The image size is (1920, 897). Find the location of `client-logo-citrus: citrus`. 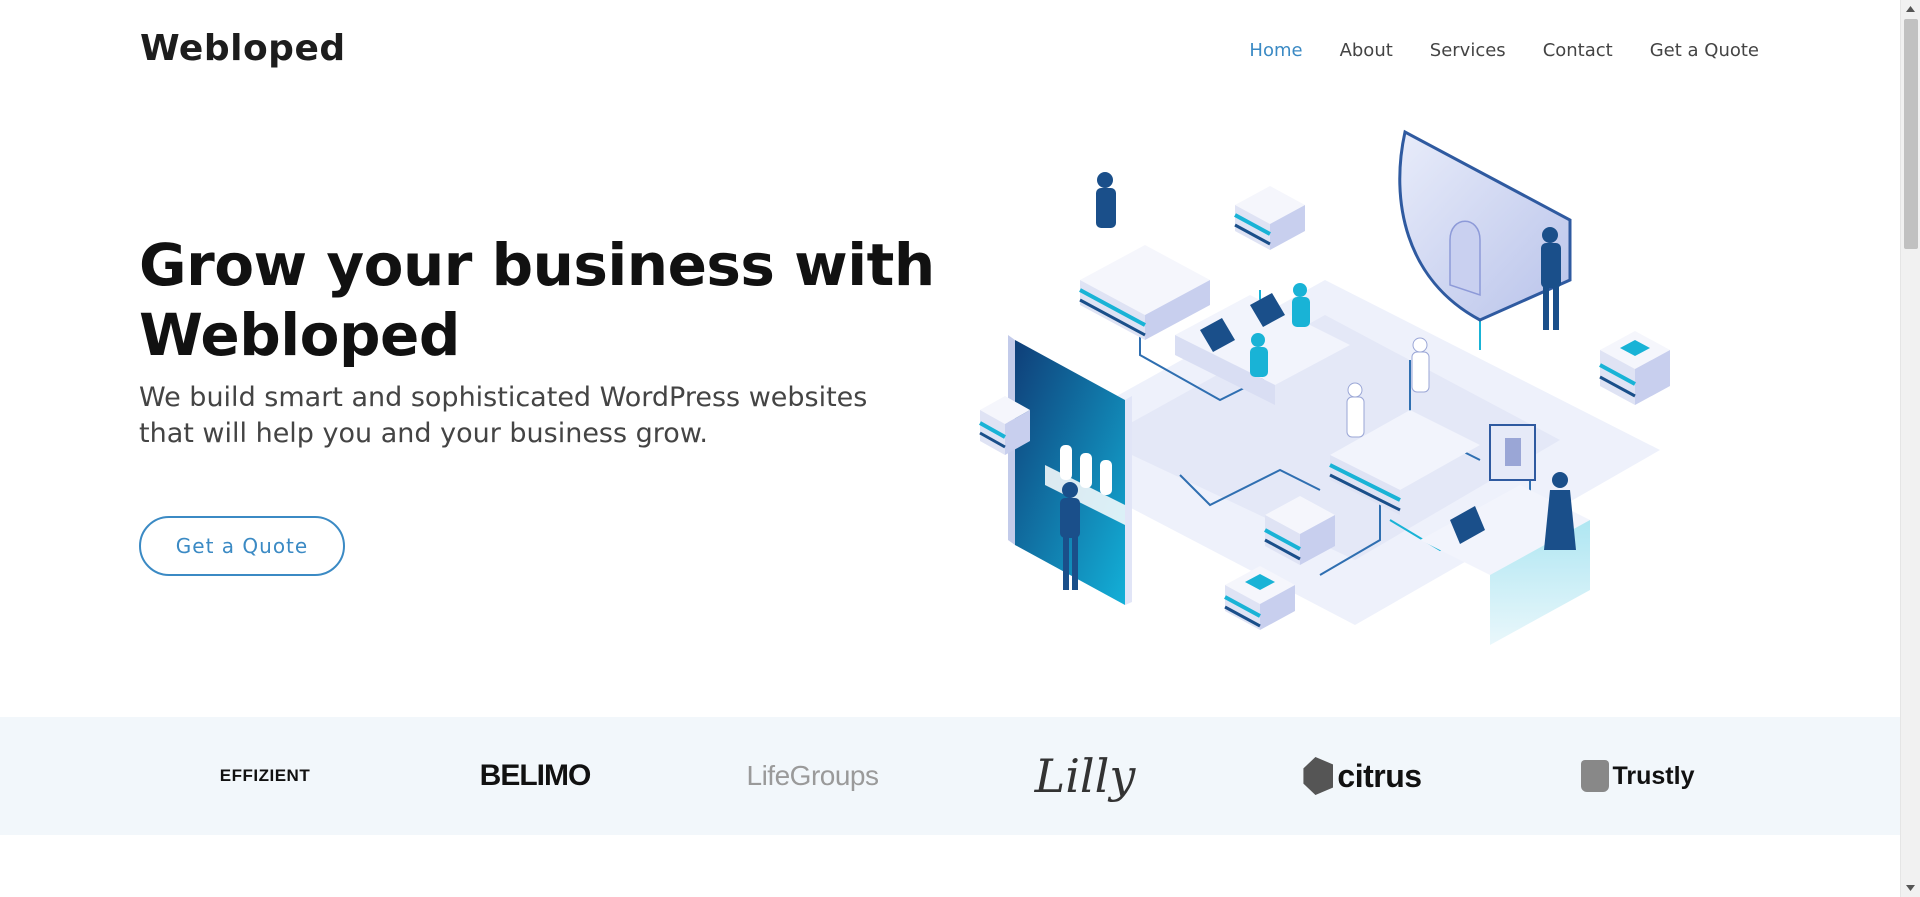

client-logo-citrus: citrus is located at coordinates (1362, 776).